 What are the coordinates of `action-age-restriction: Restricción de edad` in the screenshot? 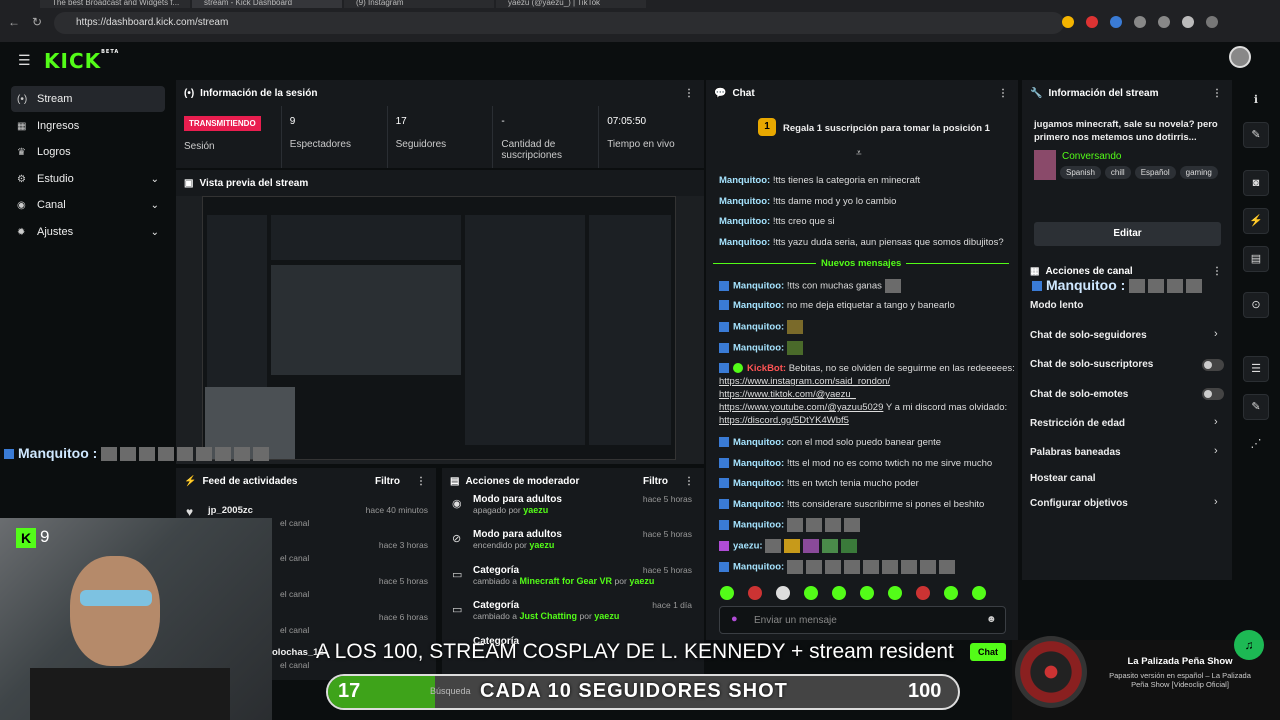 It's located at (1077, 423).